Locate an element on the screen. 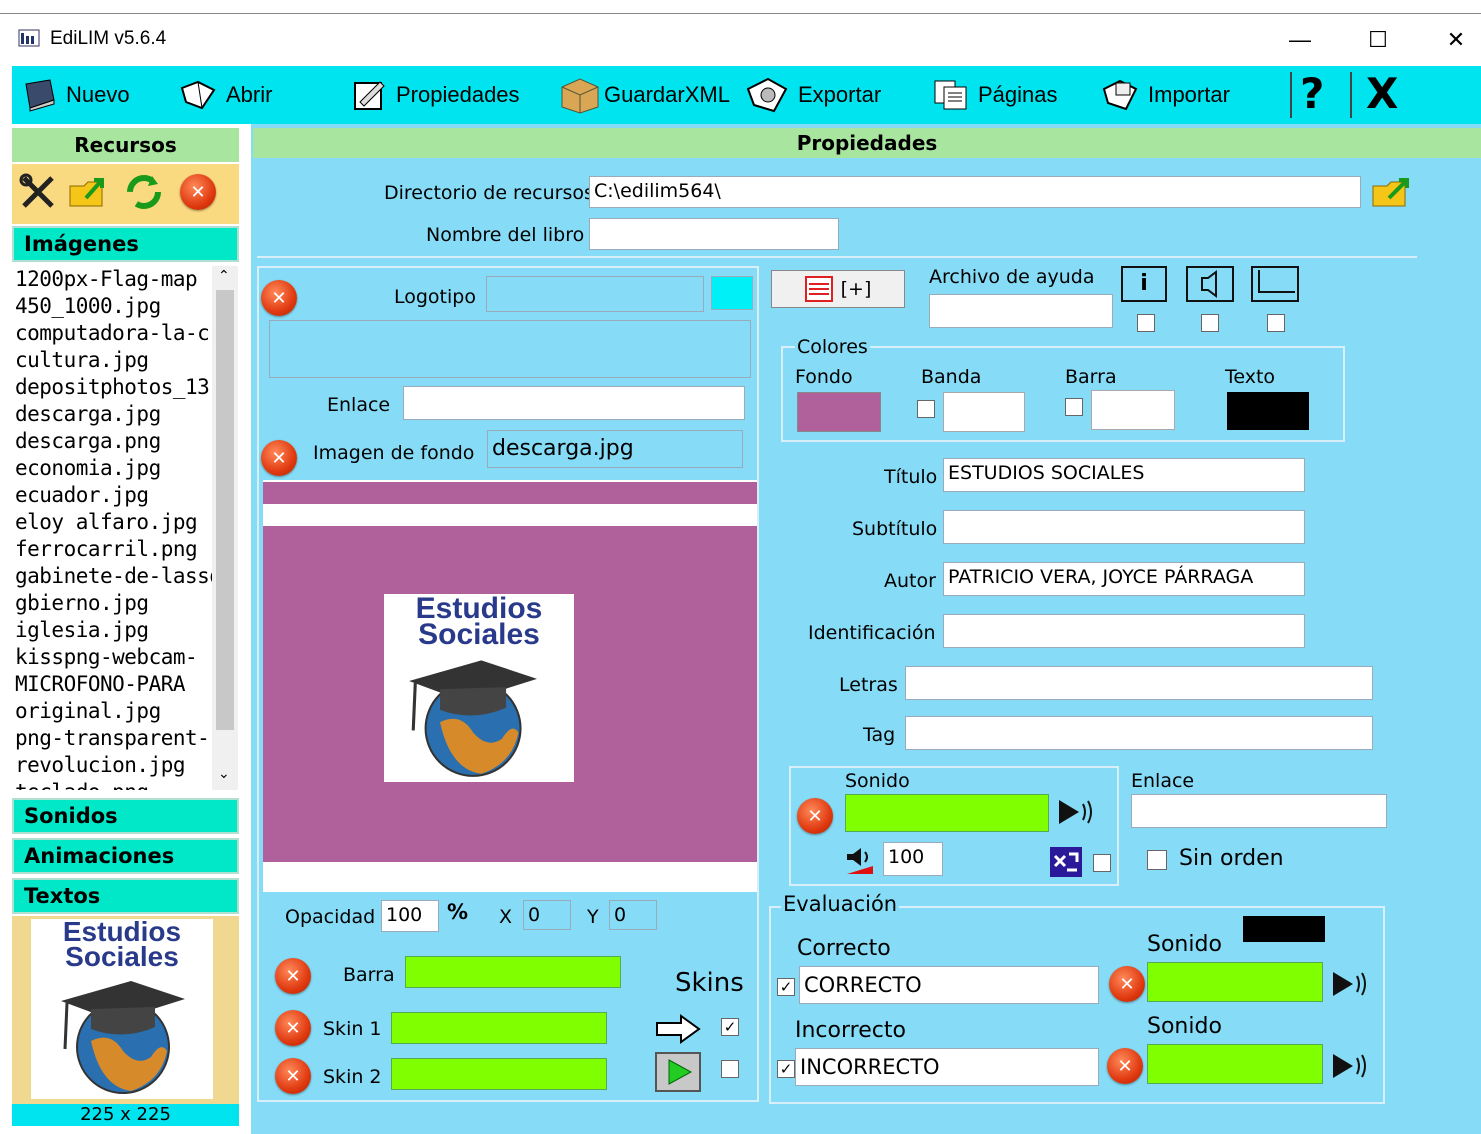 The image size is (1481, 1134). file-list-item: png-transparent- is located at coordinates (112, 738).